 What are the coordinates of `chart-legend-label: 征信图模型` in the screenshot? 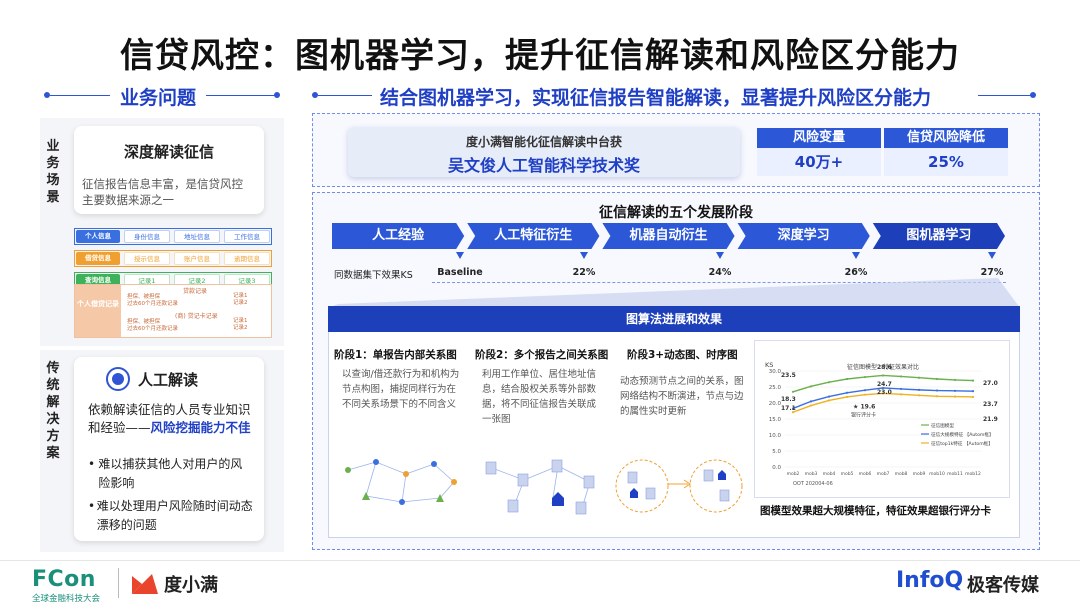 It's located at (942, 425).